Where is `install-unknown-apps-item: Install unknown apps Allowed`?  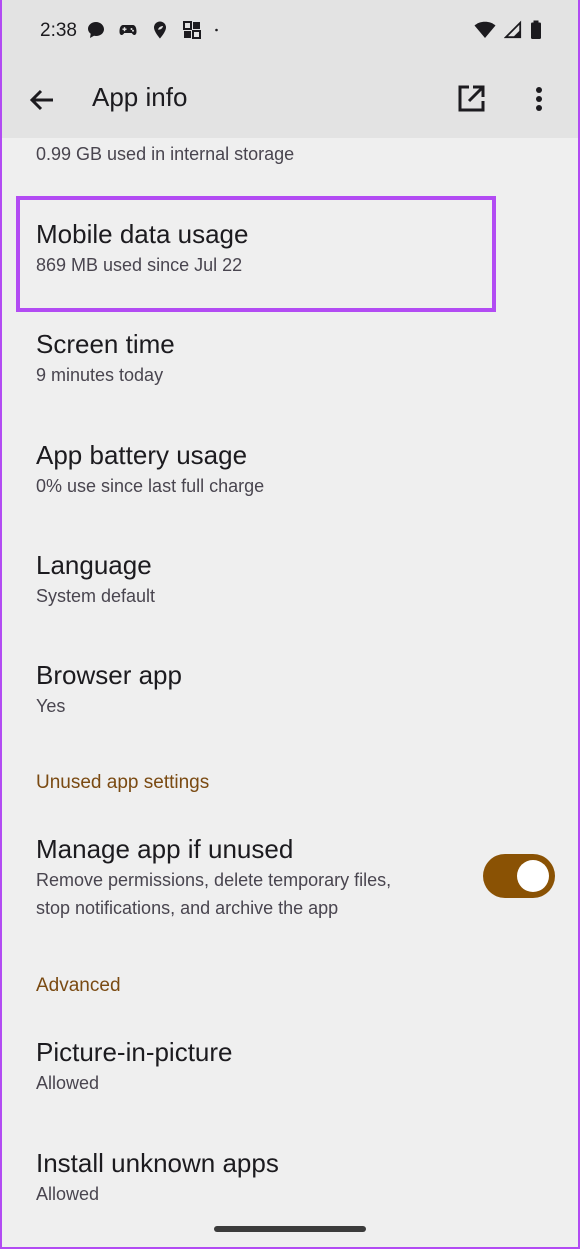
install-unknown-apps-item: Install unknown apps Allowed is located at coordinates (157, 1177).